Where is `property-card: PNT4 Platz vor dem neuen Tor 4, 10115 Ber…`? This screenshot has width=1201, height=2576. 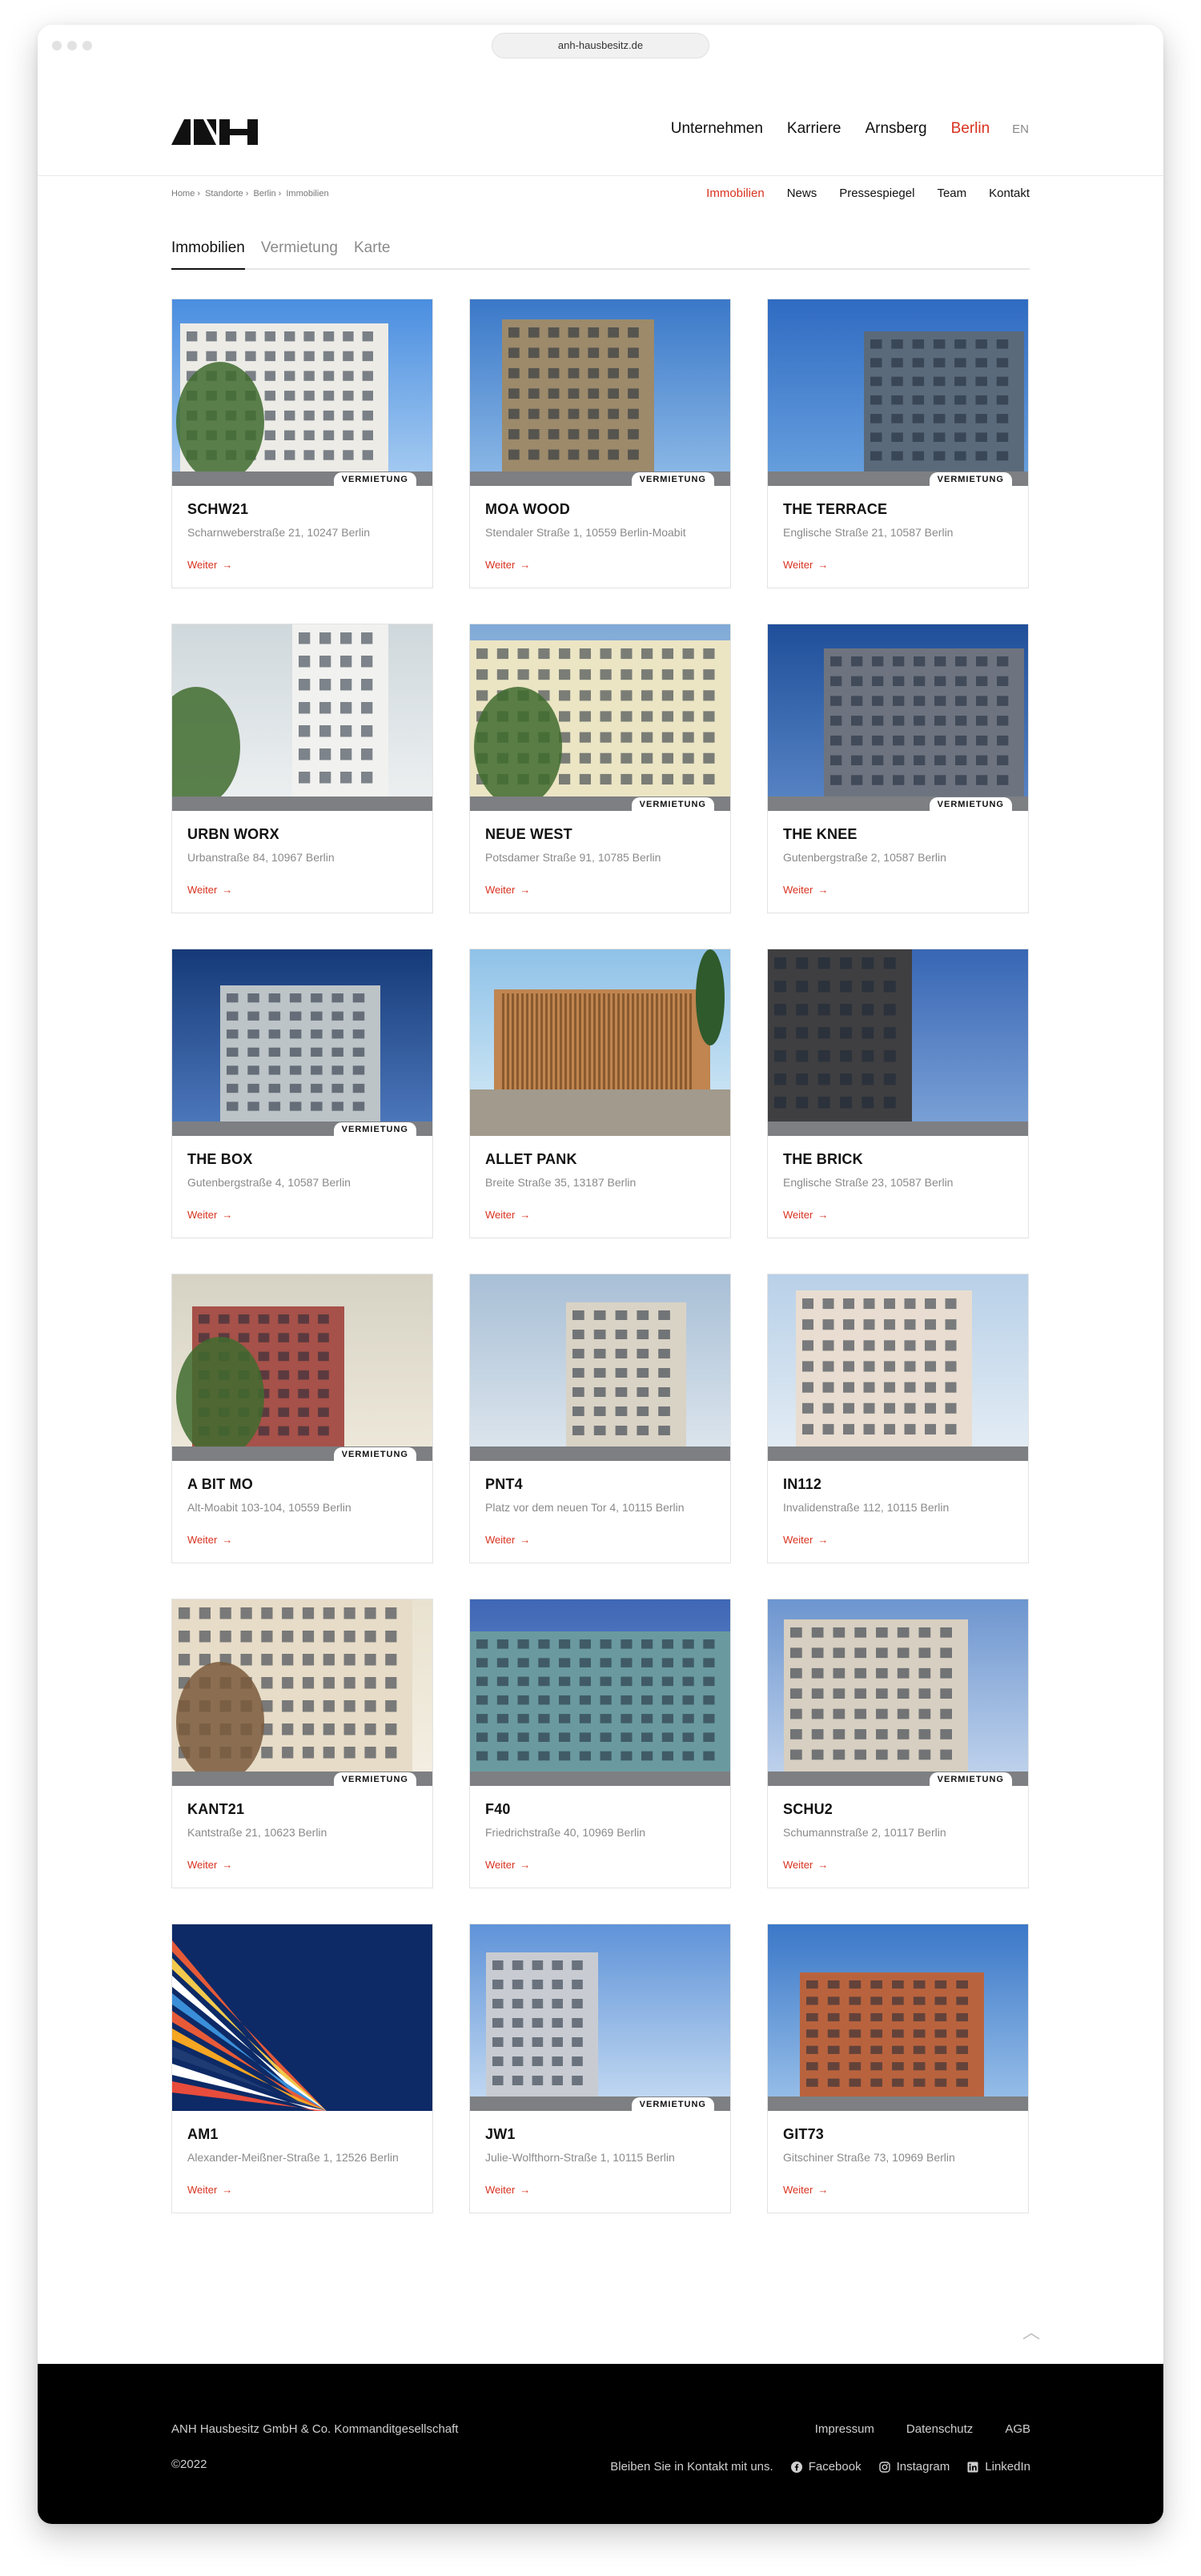
property-card: PNT4 Platz vor dem neuen Tor 4, 10115 Ber… is located at coordinates (600, 1418).